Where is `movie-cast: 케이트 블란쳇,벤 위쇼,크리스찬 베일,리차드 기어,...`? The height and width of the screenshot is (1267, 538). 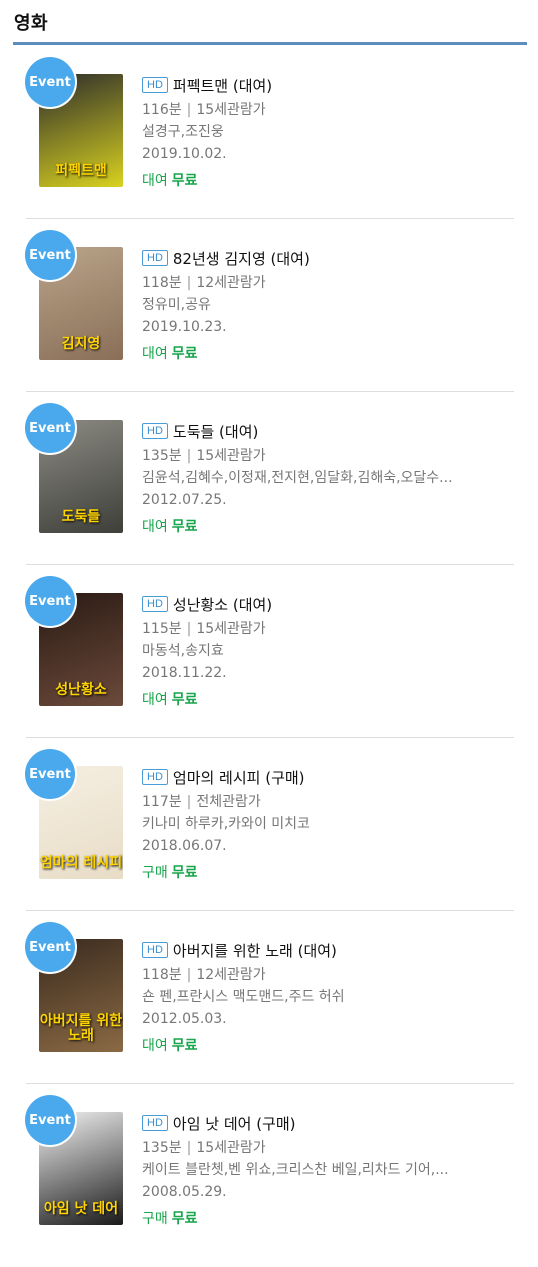 movie-cast: 케이트 블란쳇,벤 위쇼,크리스찬 베일,리차드 기어,... is located at coordinates (295, 1170).